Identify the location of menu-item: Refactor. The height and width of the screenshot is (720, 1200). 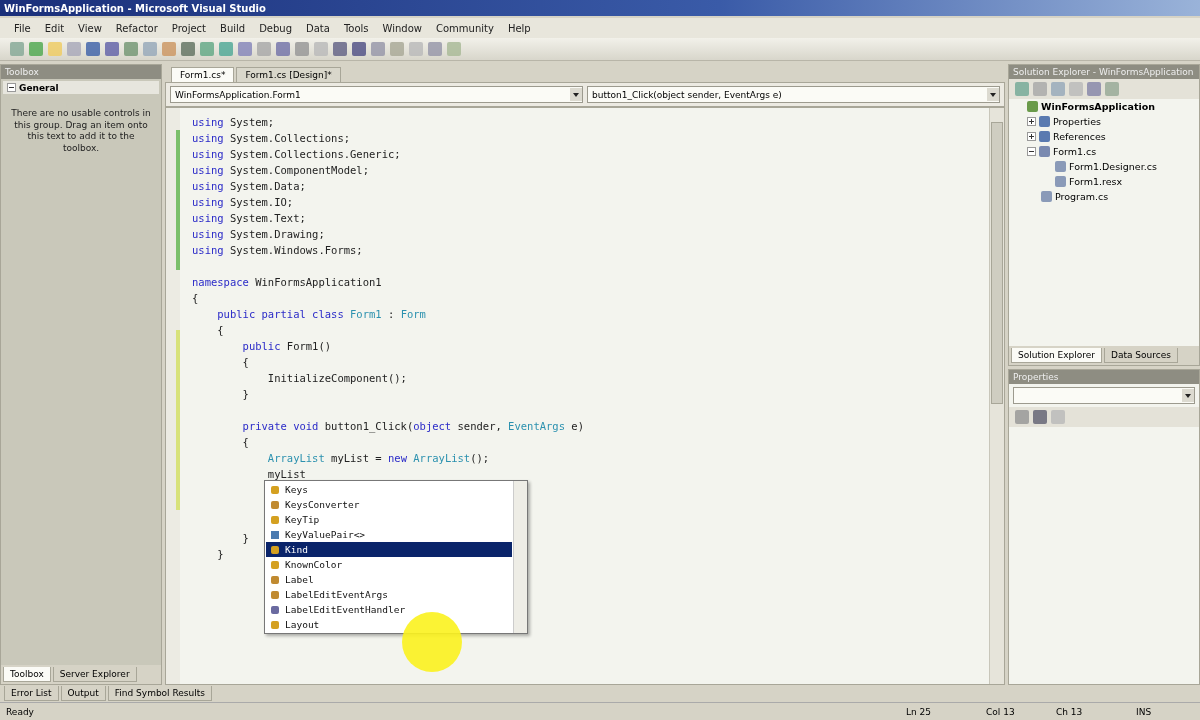
(136, 28).